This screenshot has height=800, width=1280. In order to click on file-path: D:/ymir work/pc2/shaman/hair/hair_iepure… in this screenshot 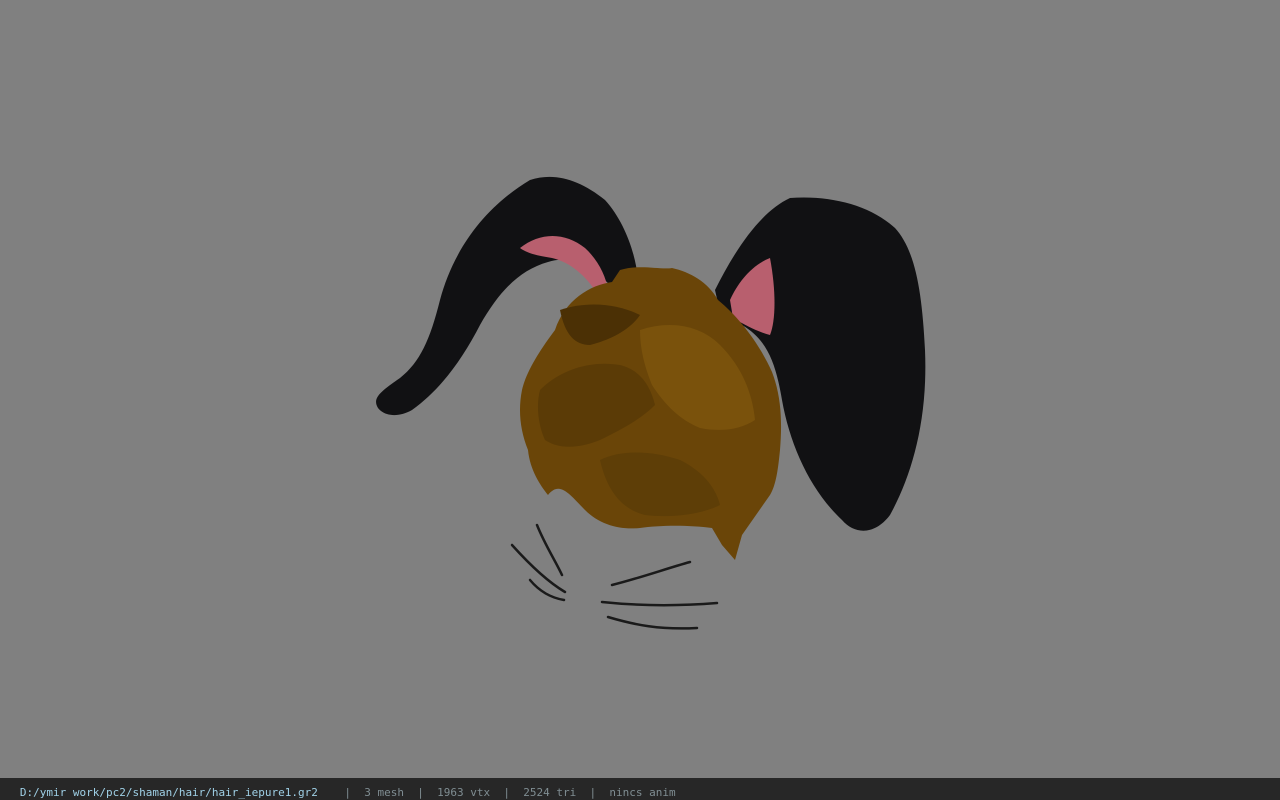, I will do `click(168, 792)`.